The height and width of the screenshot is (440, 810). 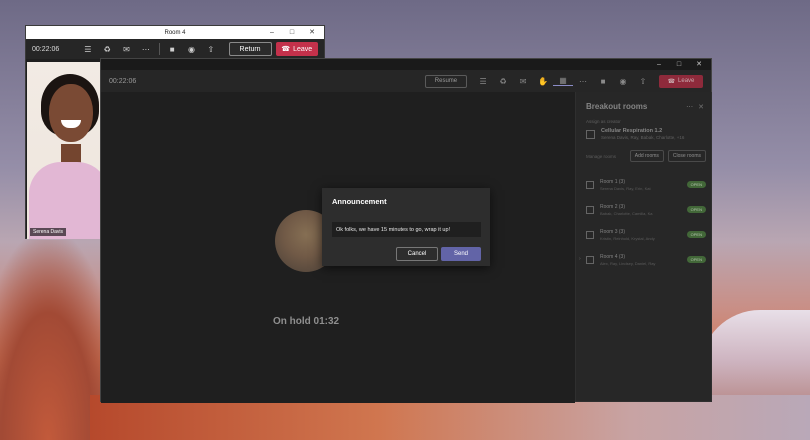 I want to click on return-button-label: Return, so click(x=250, y=49).